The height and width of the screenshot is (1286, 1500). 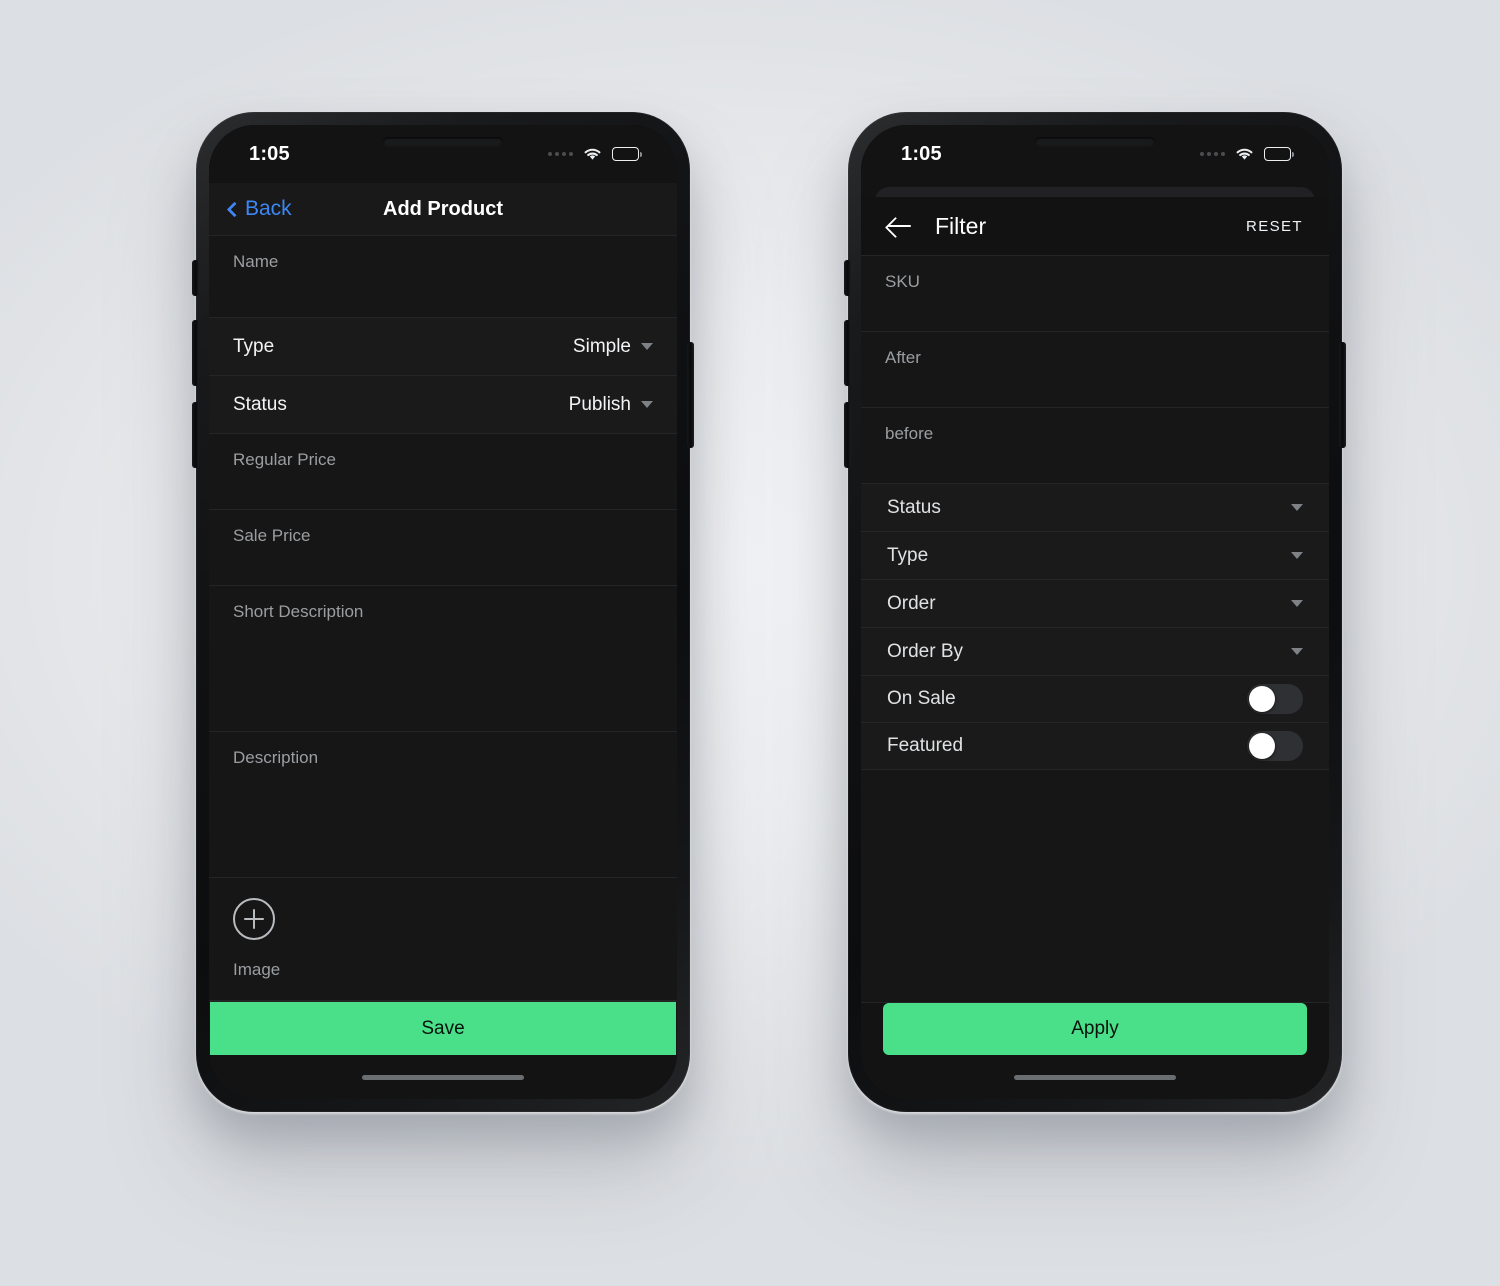 I want to click on field-regular-price: Regular Price, so click(x=443, y=471).